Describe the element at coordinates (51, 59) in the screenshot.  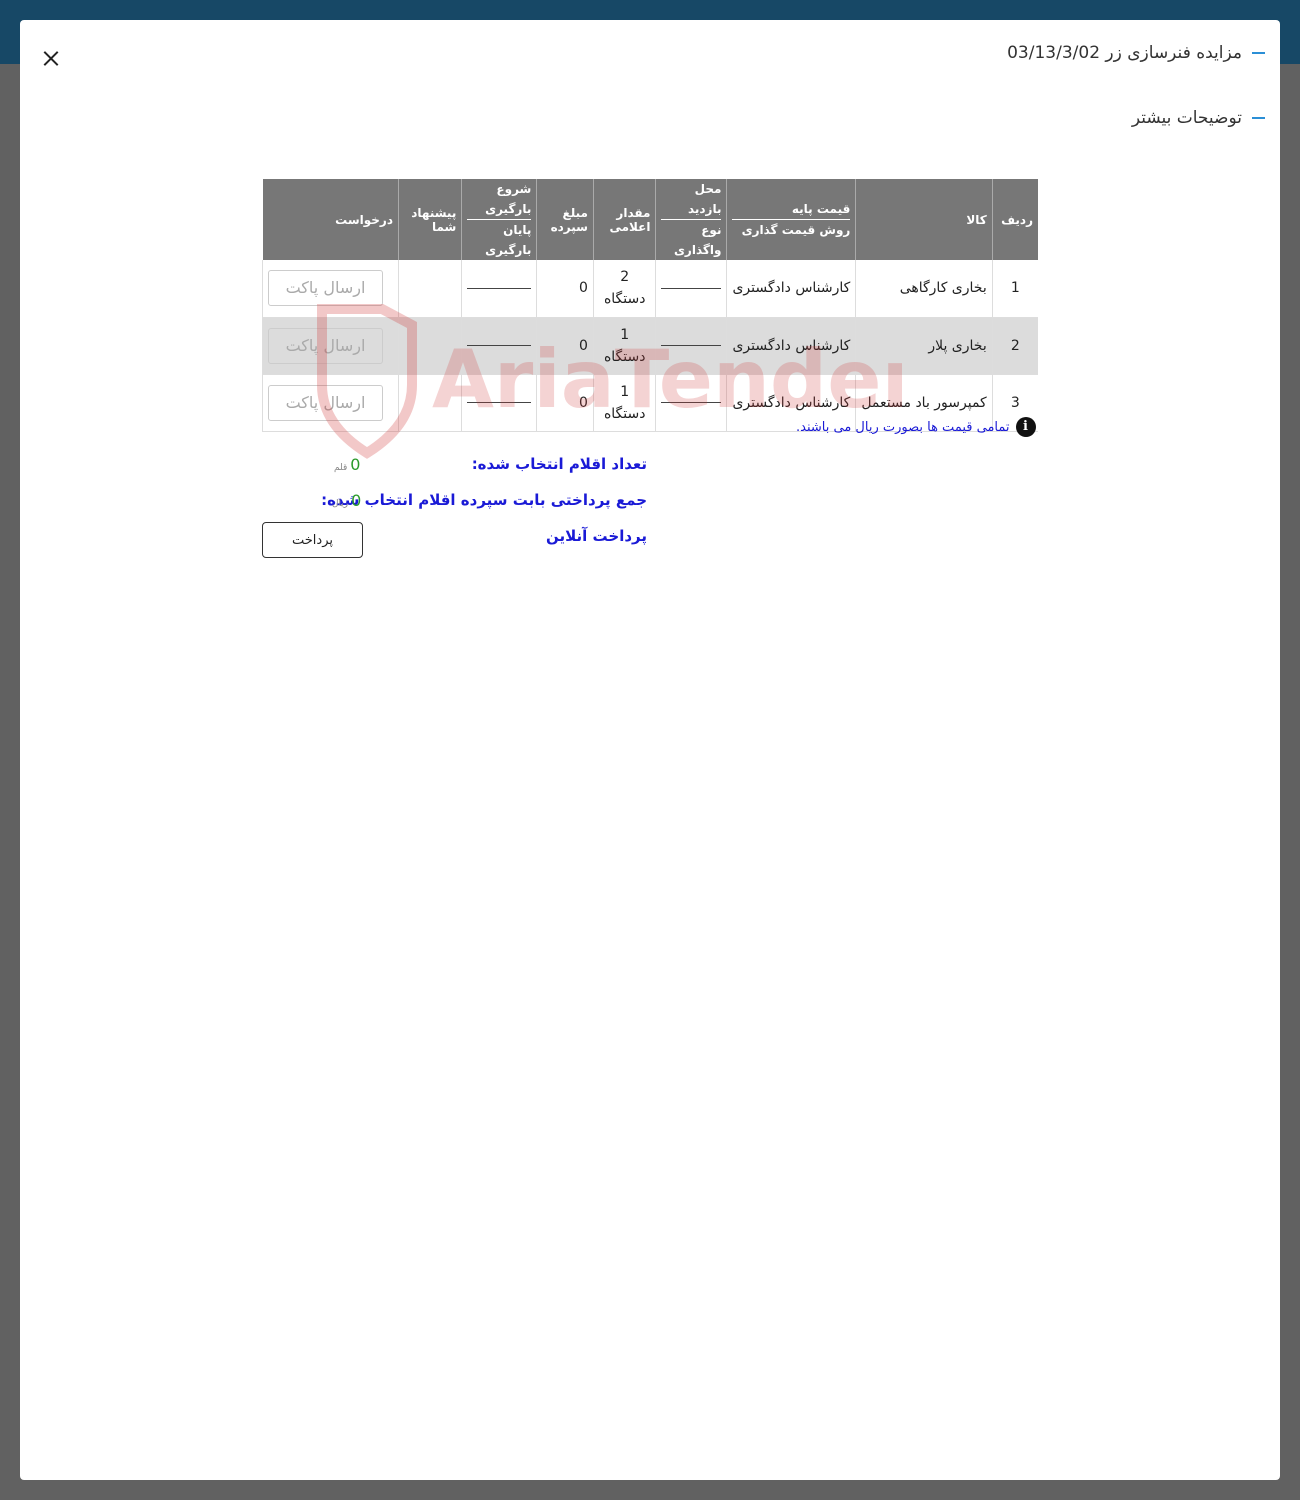
I see `close-icon` at that location.